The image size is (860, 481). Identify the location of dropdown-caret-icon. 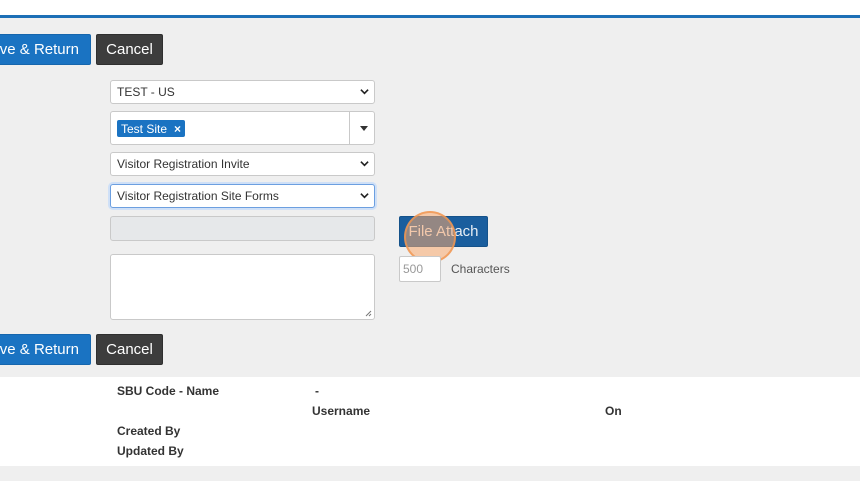
(364, 128).